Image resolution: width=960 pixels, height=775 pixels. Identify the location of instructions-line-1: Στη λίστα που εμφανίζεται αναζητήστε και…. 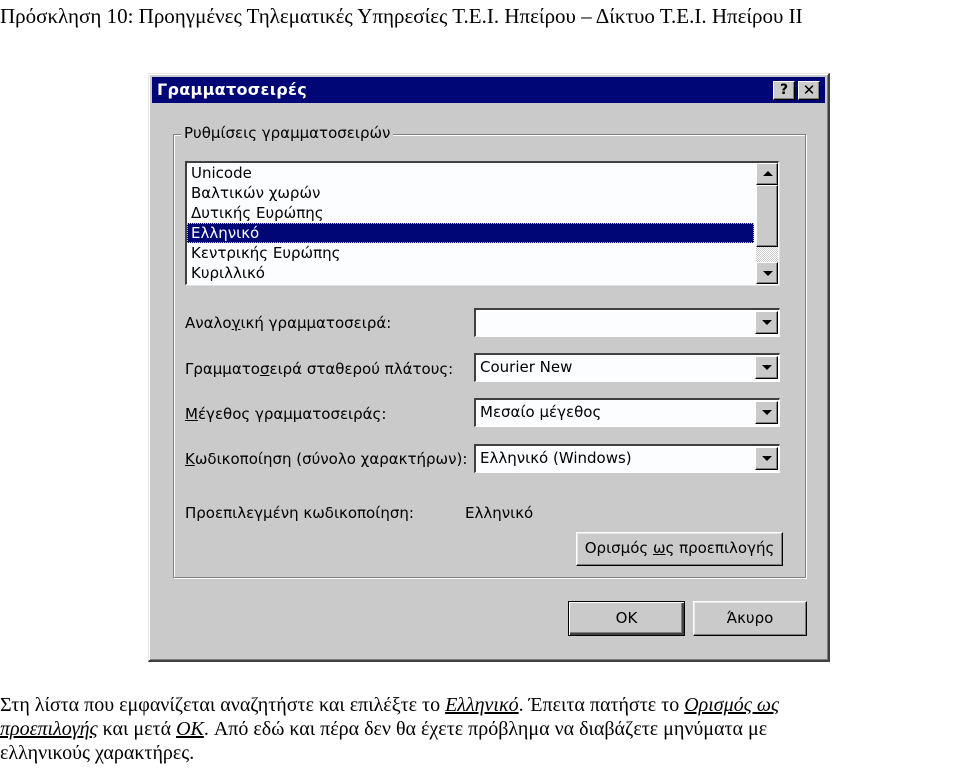
(480, 705).